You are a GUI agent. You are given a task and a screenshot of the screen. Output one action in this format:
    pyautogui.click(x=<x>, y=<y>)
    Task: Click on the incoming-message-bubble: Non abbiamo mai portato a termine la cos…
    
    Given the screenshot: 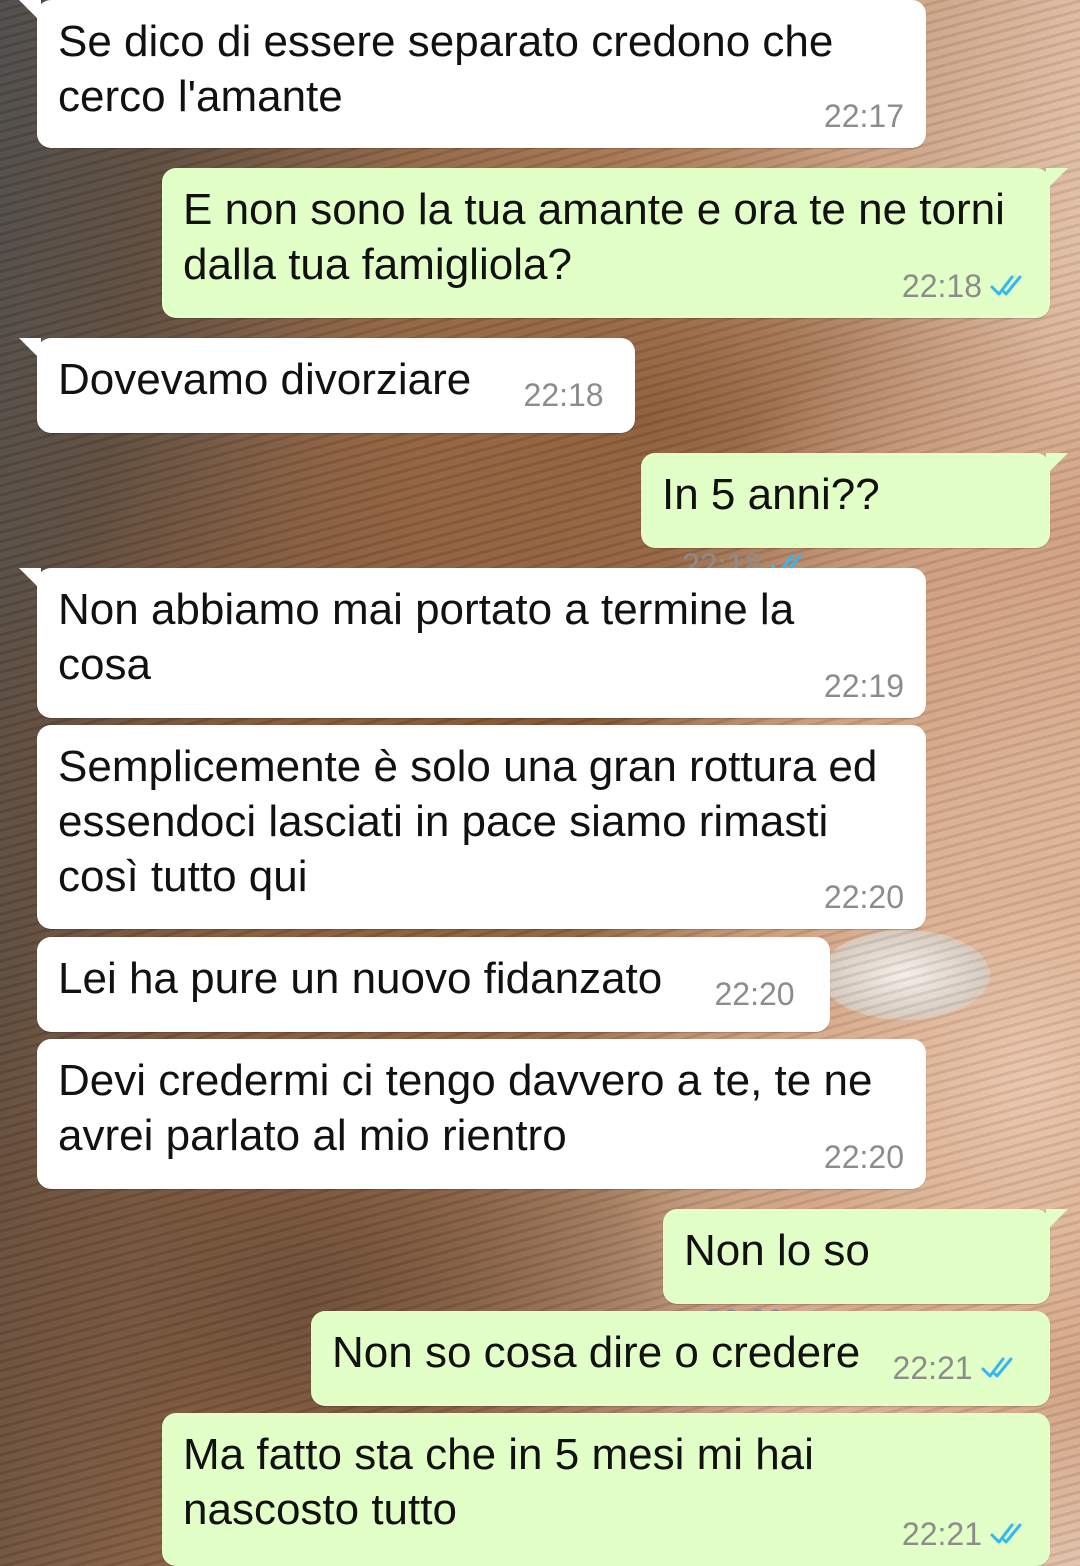 What is the action you would take?
    pyautogui.click(x=472, y=643)
    